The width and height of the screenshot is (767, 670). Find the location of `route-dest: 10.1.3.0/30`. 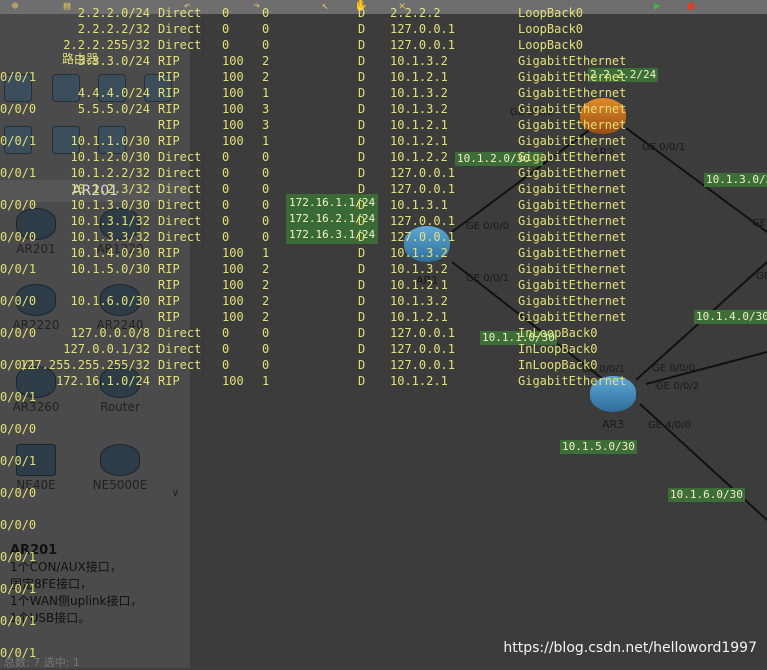

route-dest: 10.1.3.0/30 is located at coordinates (110, 205).